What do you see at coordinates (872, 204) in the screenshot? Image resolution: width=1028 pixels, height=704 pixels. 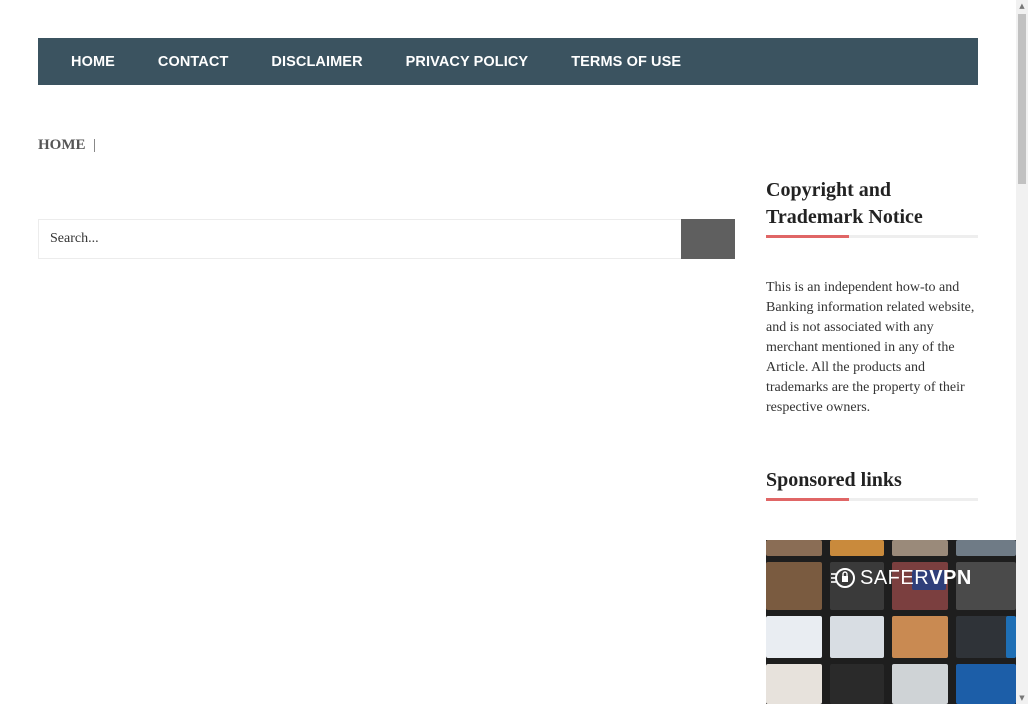 I see `copyright-widget-title: Copyright and Trademark Notice` at bounding box center [872, 204].